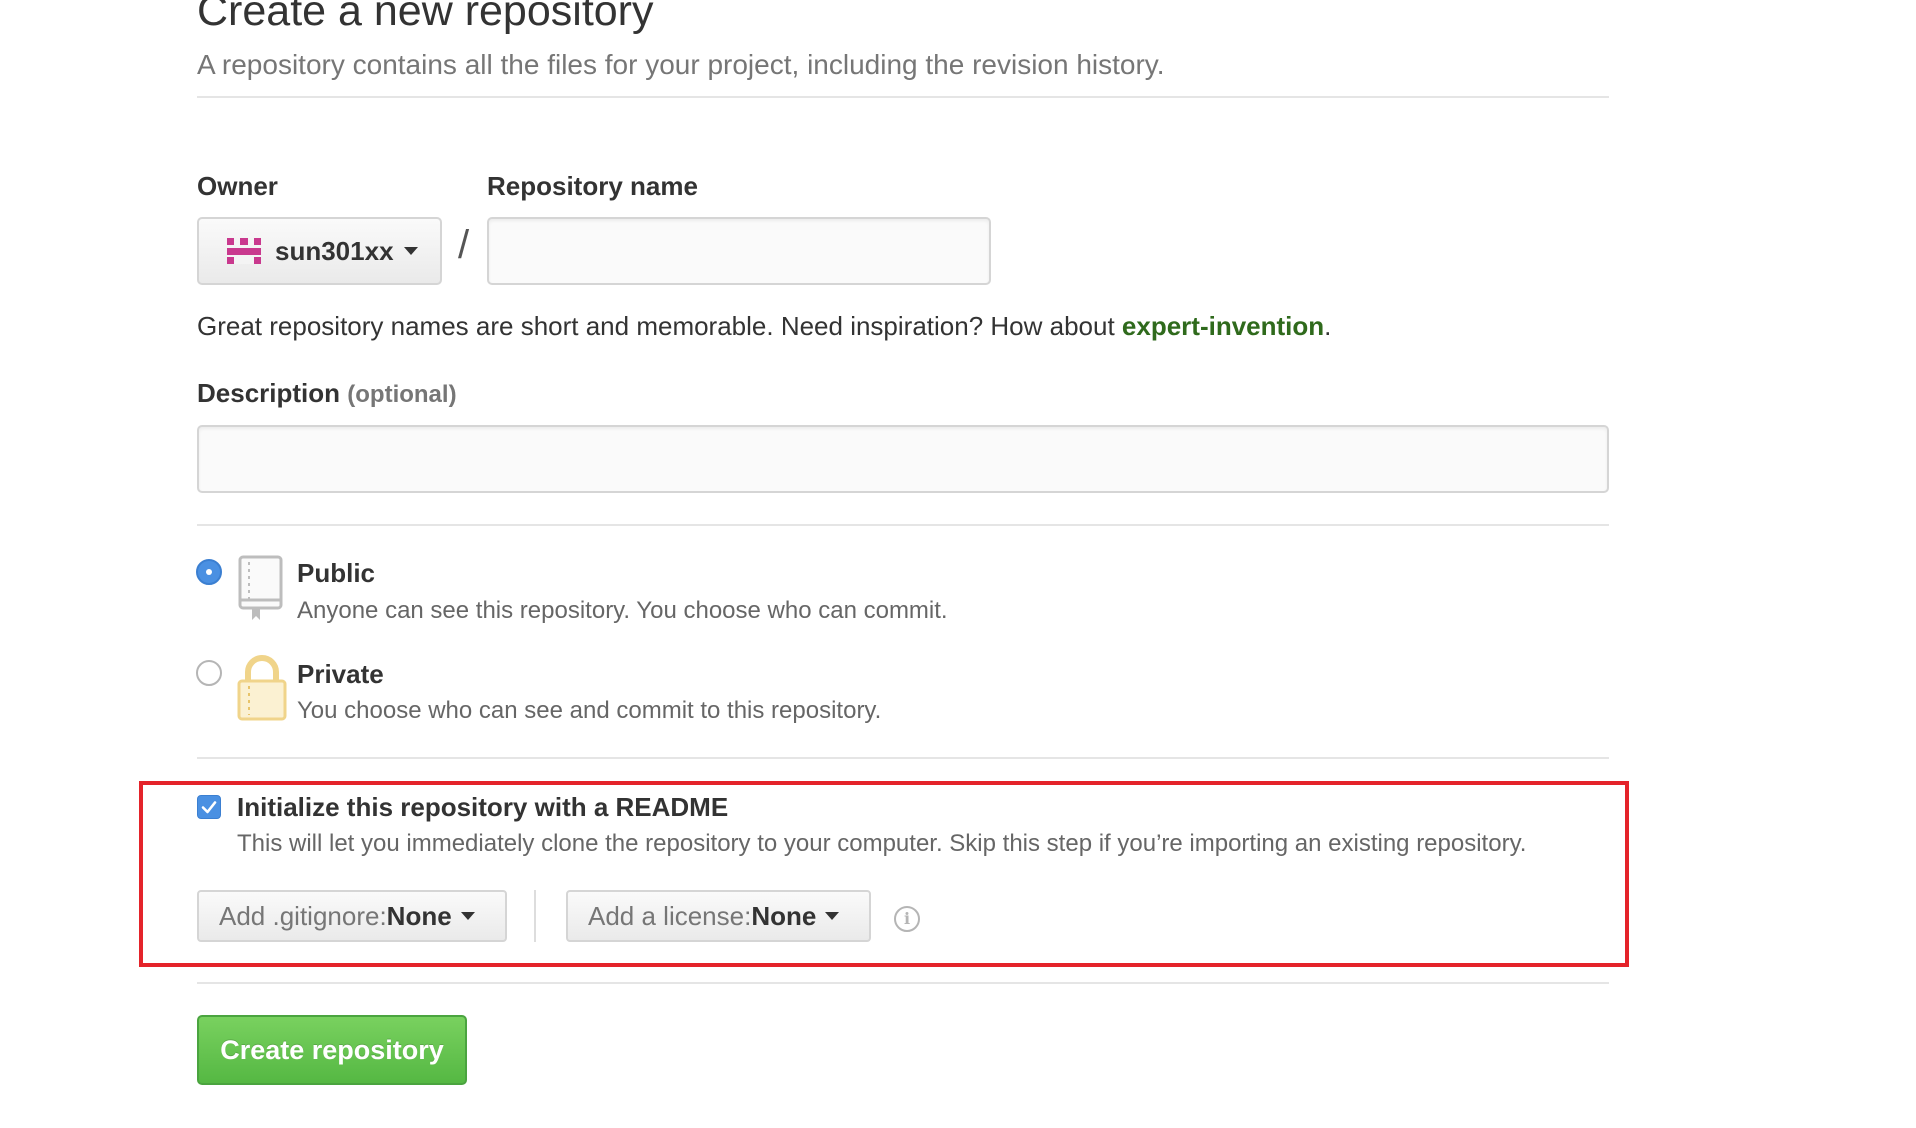 Image resolution: width=1916 pixels, height=1128 pixels. I want to click on checkmark-icon, so click(209, 807).